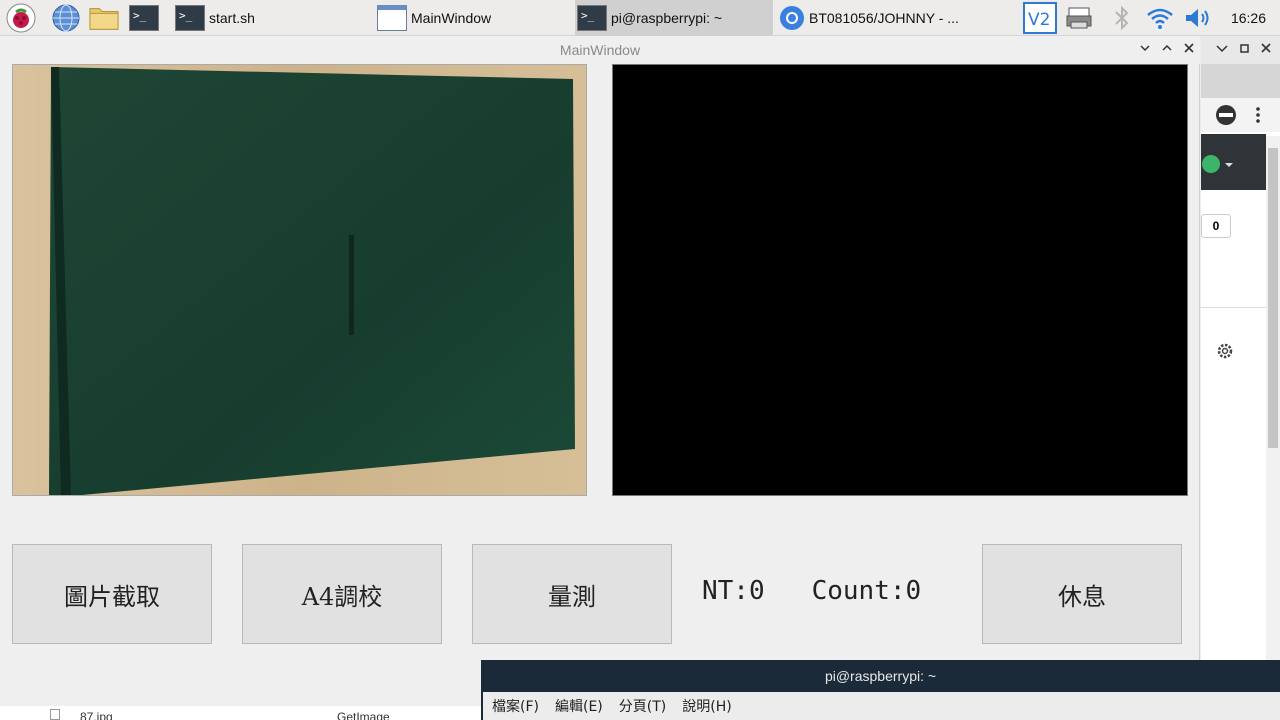 Image resolution: width=1280 pixels, height=720 pixels. I want to click on status-readout: NT:0 Count:0, so click(811, 591).